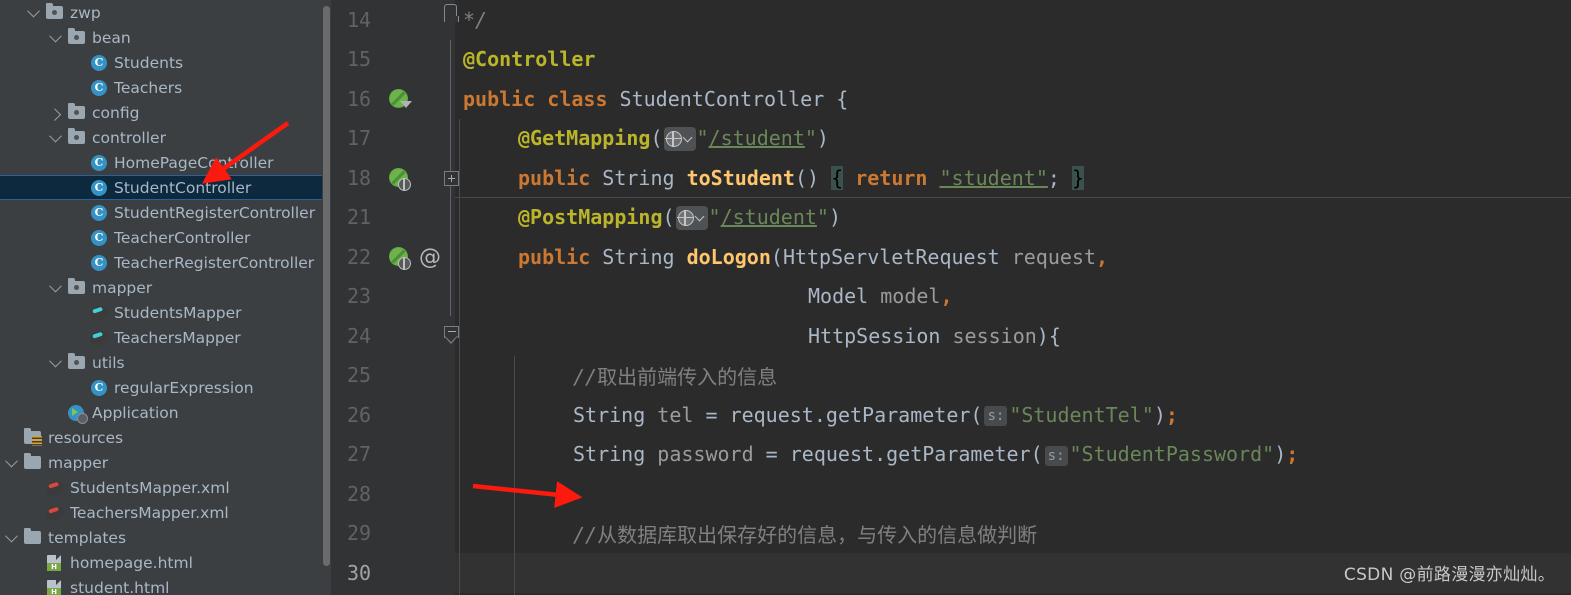 This screenshot has height=595, width=1571. I want to click on code-line-21: 21 @PostMapping("/student"), so click(951, 217).